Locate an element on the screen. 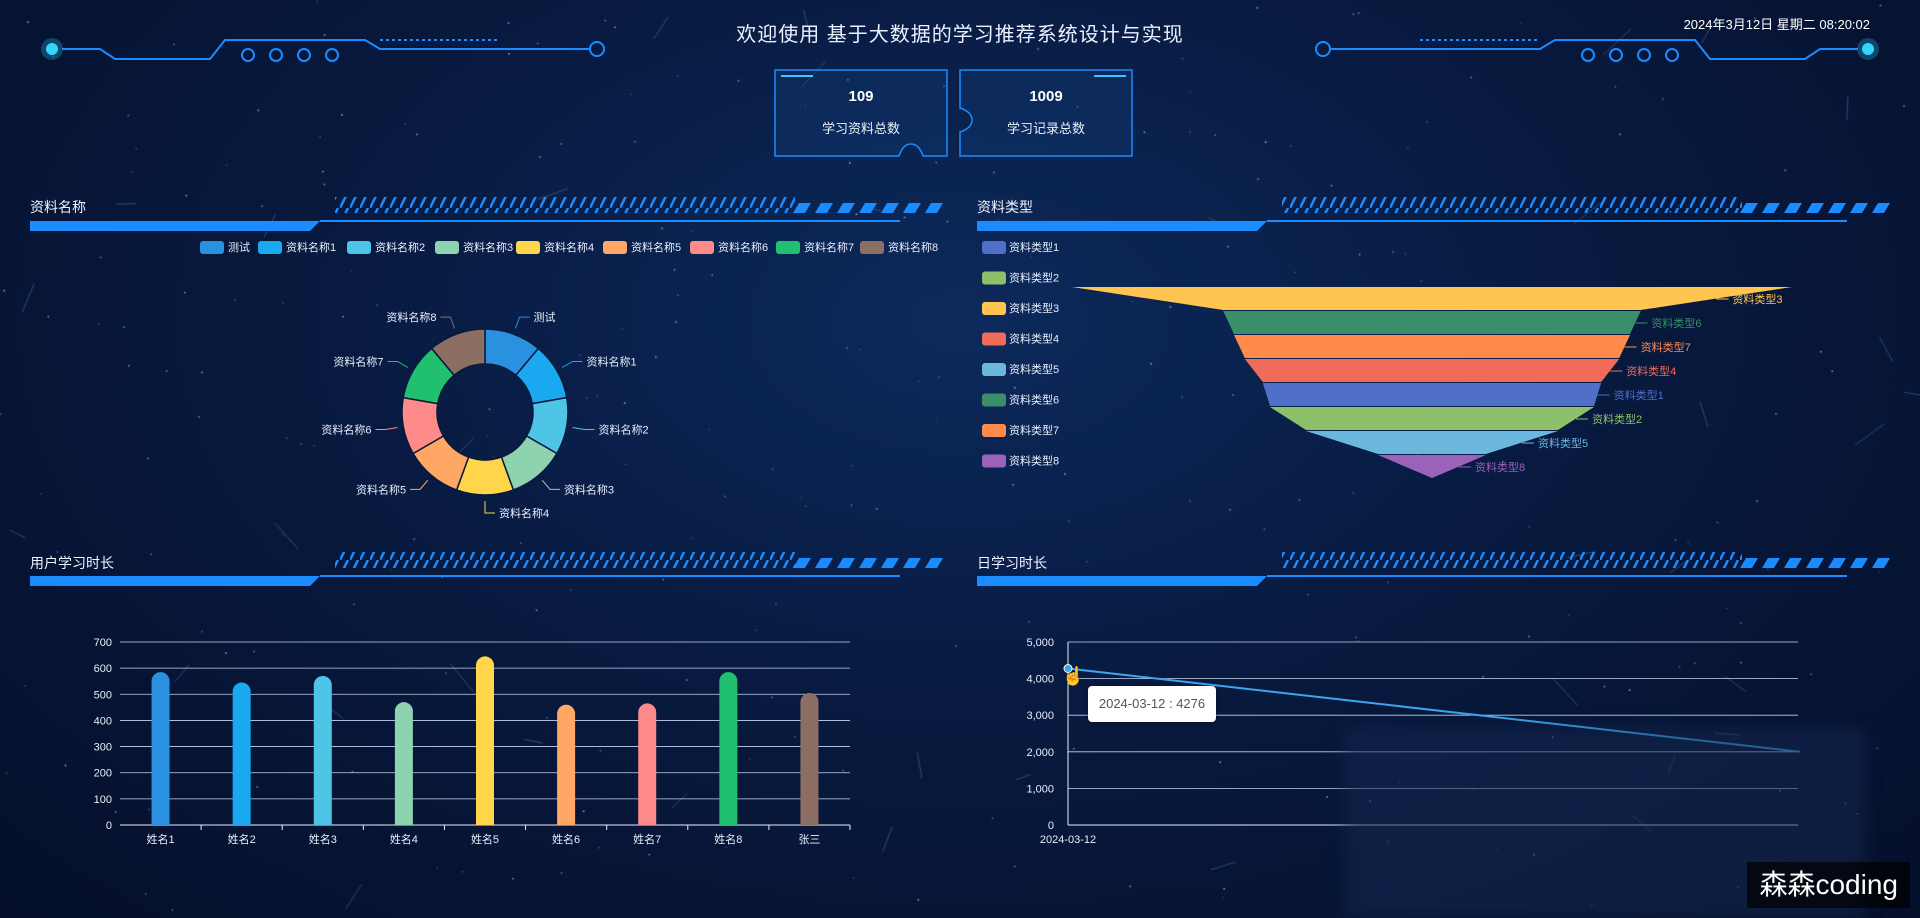 This screenshot has width=1920, height=918. funnel-label: 资料类型5 is located at coordinates (1563, 443).